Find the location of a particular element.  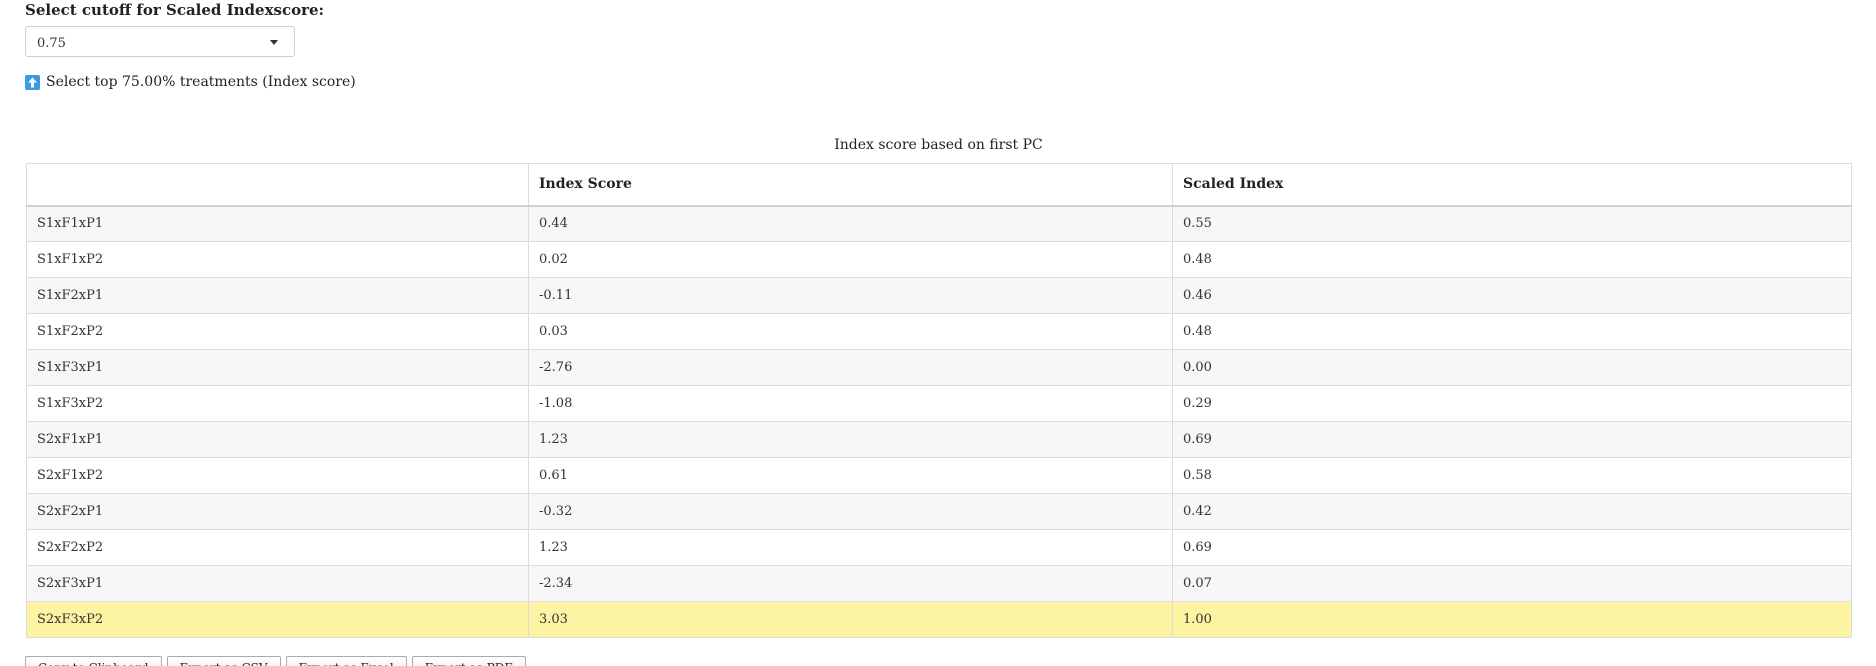

index-score-cell: 0.03 is located at coordinates (850, 331).